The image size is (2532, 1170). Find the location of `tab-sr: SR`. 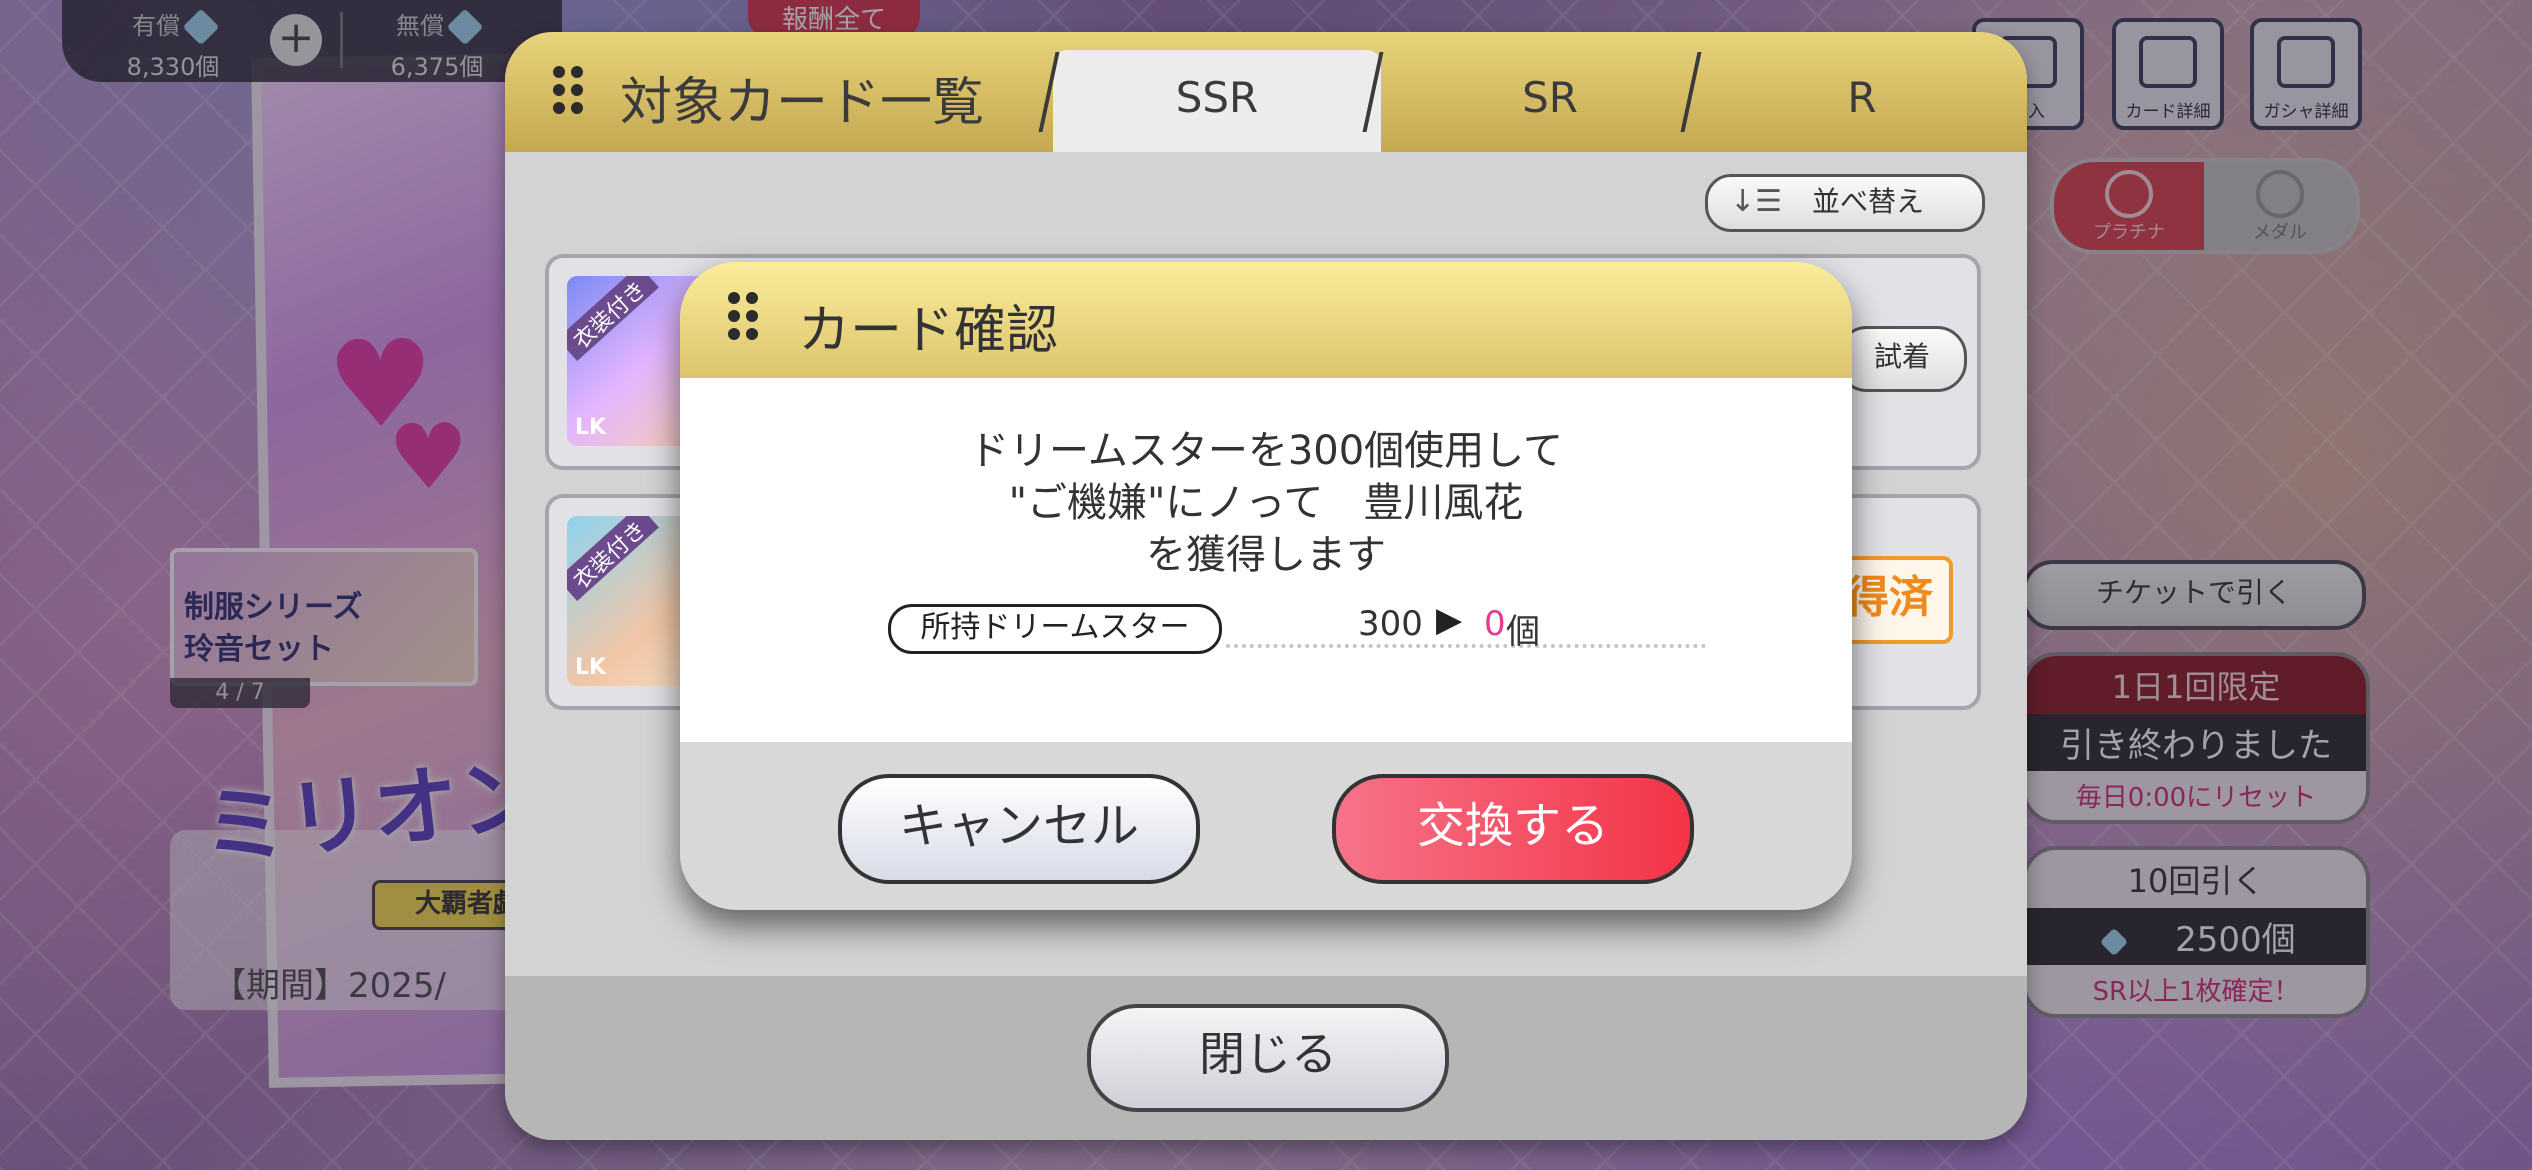

tab-sr: SR is located at coordinates (1550, 101).